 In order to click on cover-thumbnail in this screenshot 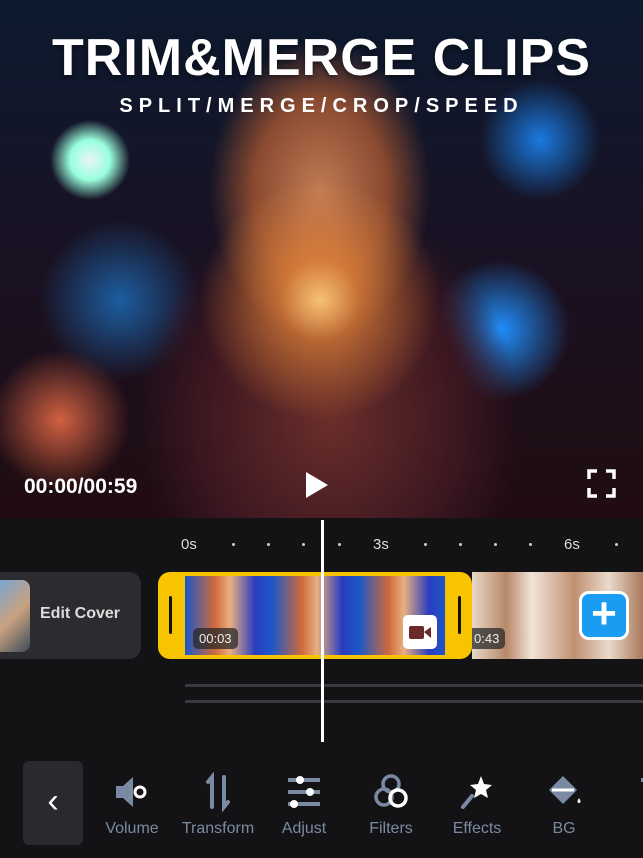, I will do `click(15, 616)`.